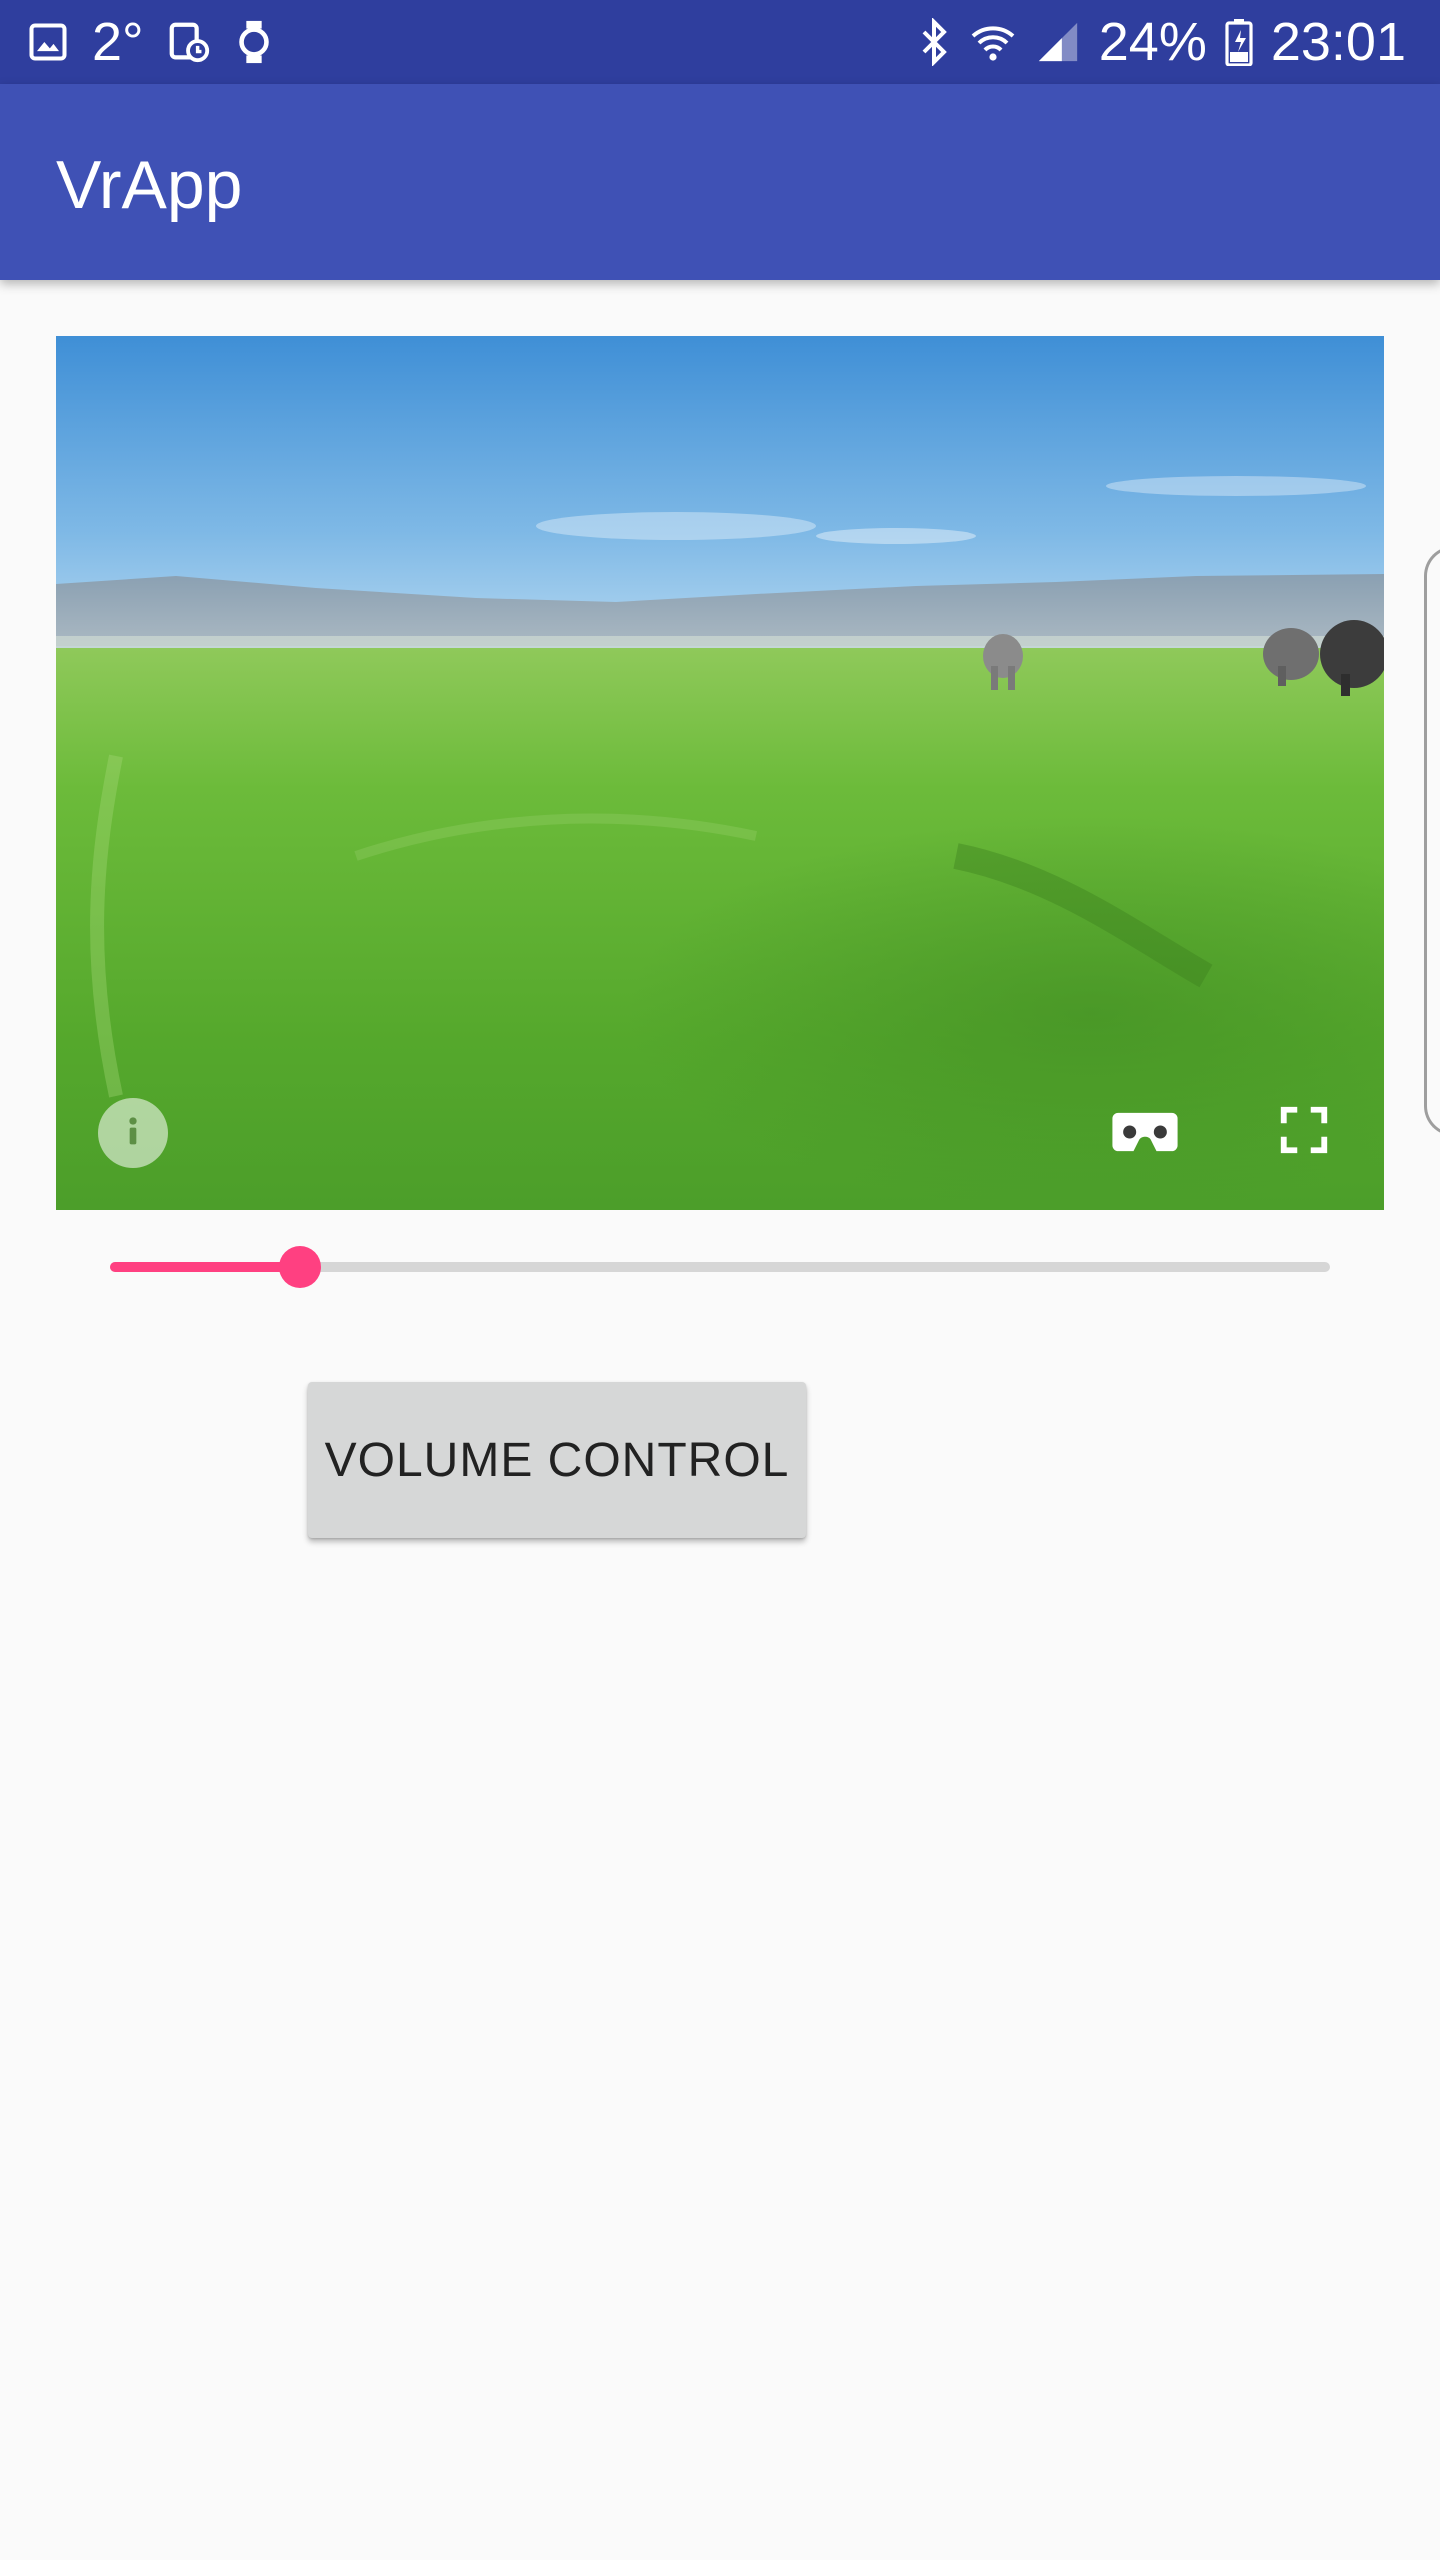 The image size is (1440, 2560). Describe the element at coordinates (118, 42) in the screenshot. I see `temperature-text: 2°` at that location.